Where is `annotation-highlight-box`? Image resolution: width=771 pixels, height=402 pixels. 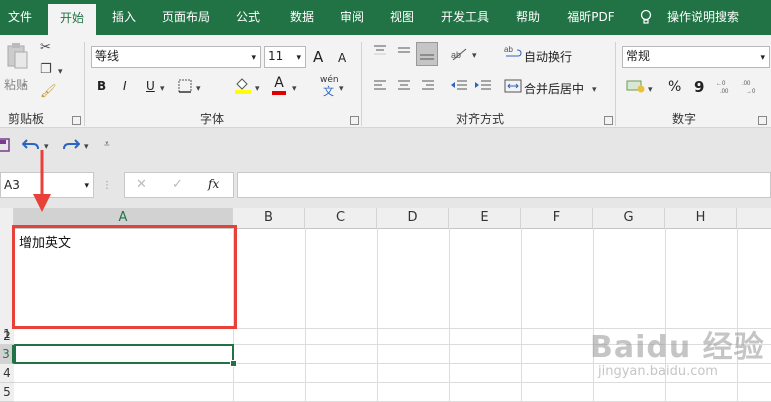 annotation-highlight-box is located at coordinates (124, 277).